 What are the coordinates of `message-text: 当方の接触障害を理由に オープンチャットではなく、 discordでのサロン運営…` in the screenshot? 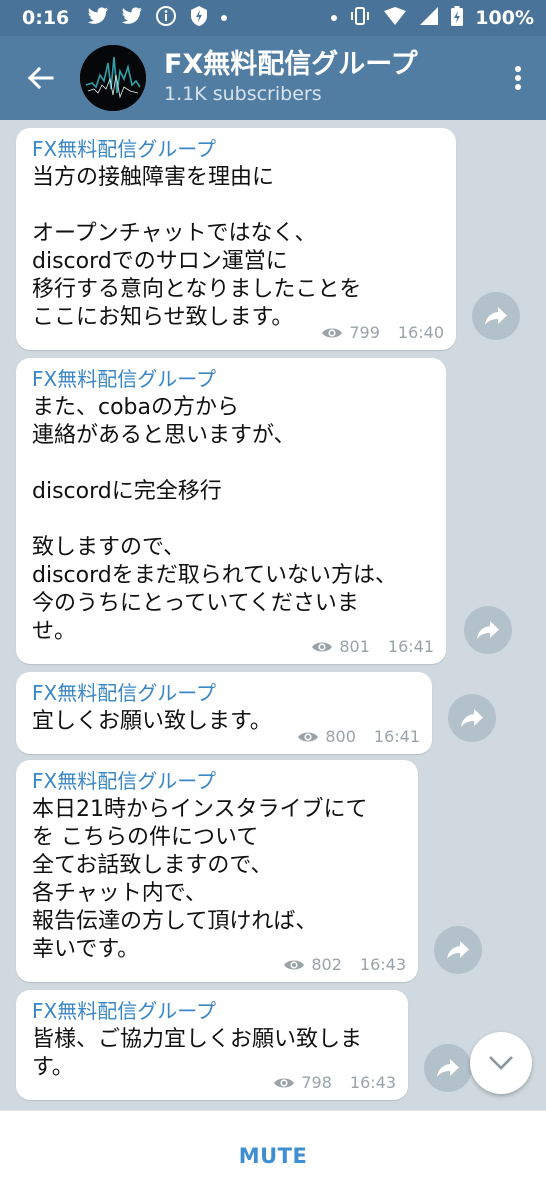 It's located at (197, 247).